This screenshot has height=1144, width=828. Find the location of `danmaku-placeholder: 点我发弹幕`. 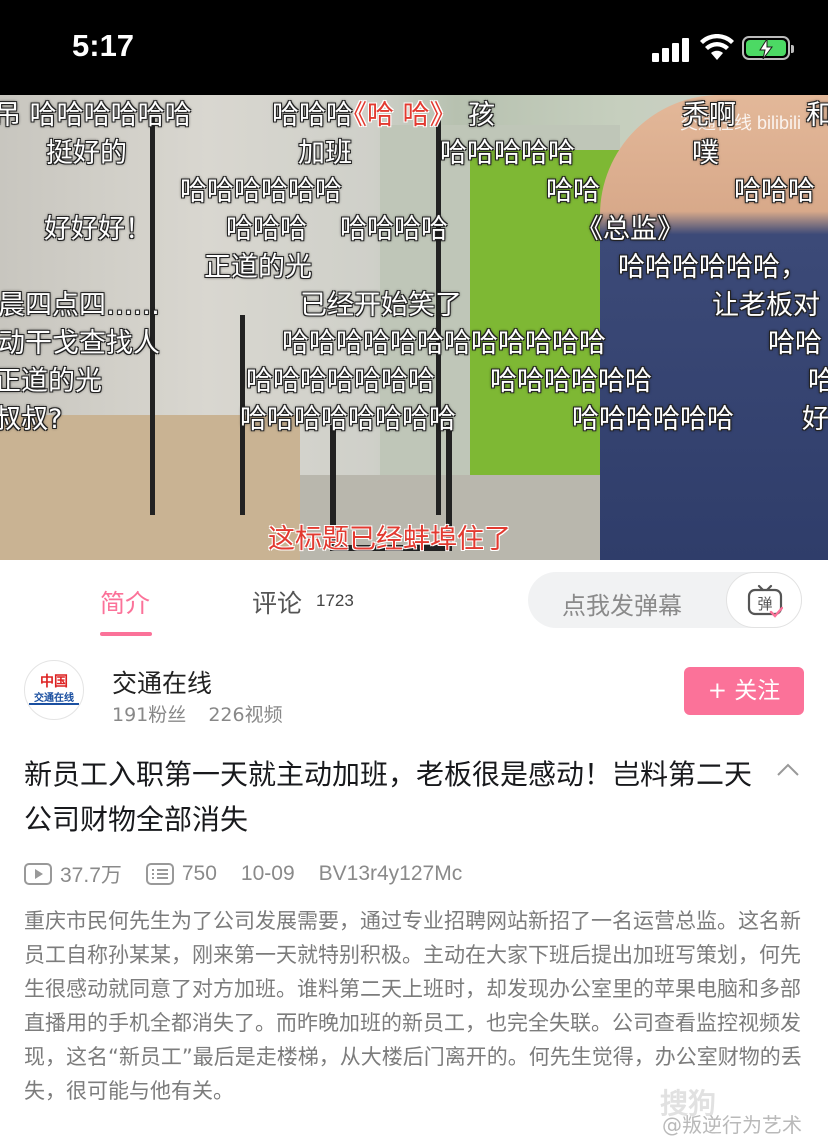

danmaku-placeholder: 点我发弹幕 is located at coordinates (622, 606).